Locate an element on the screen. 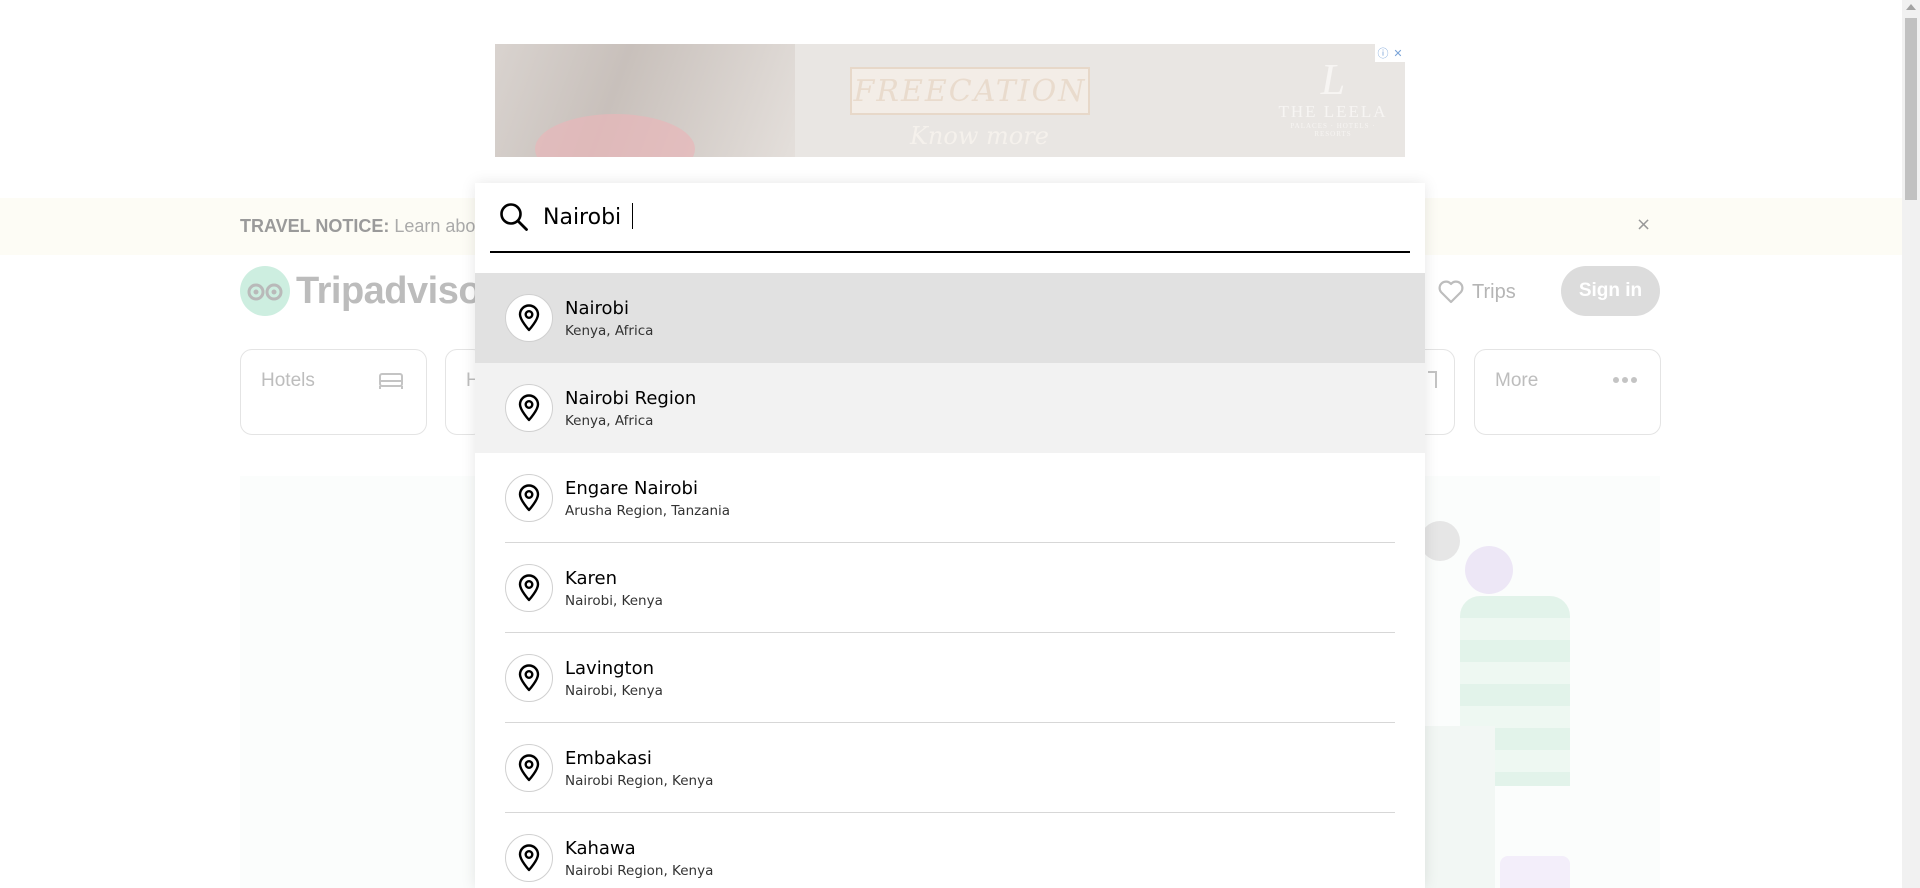 This screenshot has width=1920, height=888. scroll-up-arrow-icon is located at coordinates (1911, 7).